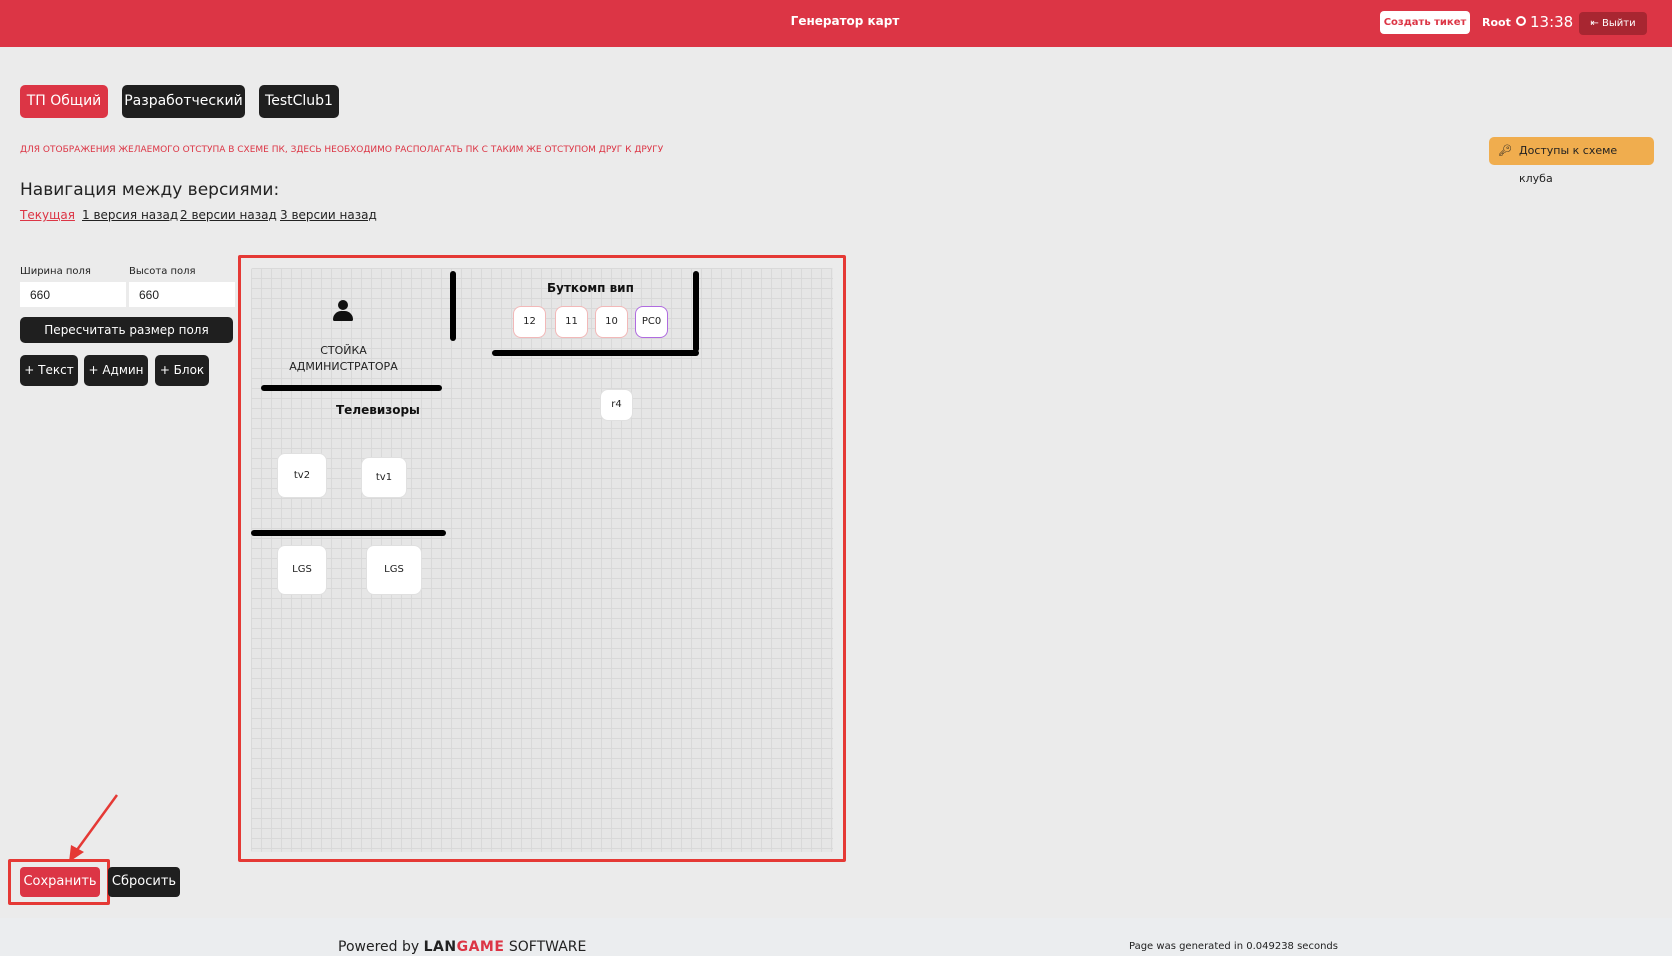  Describe the element at coordinates (162, 271) in the screenshot. I see `field-height-label: Высота поля` at that location.